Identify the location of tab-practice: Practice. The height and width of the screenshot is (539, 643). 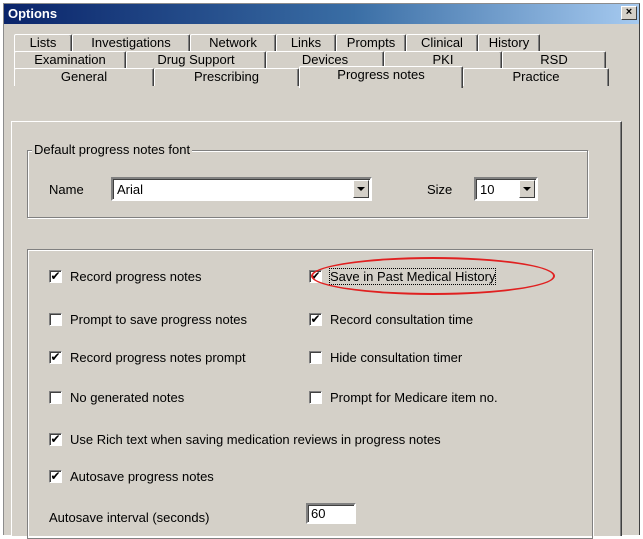
(536, 77).